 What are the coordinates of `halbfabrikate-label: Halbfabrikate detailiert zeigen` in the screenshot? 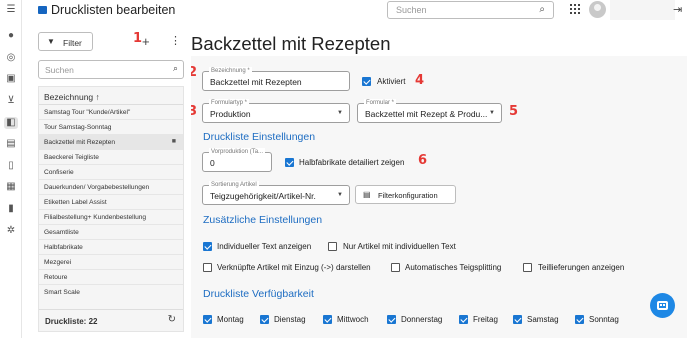 It's located at (352, 162).